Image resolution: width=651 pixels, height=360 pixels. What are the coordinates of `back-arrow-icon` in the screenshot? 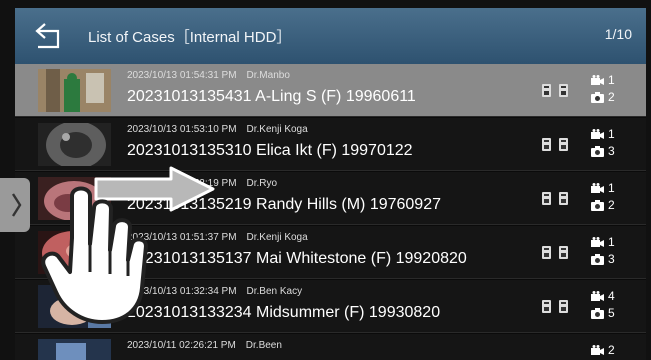 It's located at (48, 36).